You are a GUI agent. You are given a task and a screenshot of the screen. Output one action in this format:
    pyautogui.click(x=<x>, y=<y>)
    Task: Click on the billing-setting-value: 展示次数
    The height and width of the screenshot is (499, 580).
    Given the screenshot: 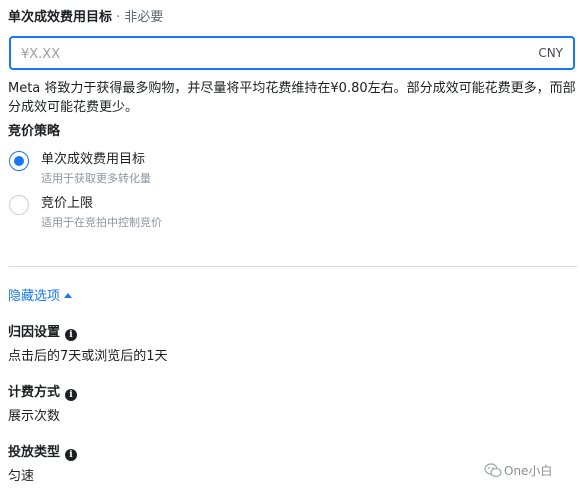 What is the action you would take?
    pyautogui.click(x=34, y=416)
    